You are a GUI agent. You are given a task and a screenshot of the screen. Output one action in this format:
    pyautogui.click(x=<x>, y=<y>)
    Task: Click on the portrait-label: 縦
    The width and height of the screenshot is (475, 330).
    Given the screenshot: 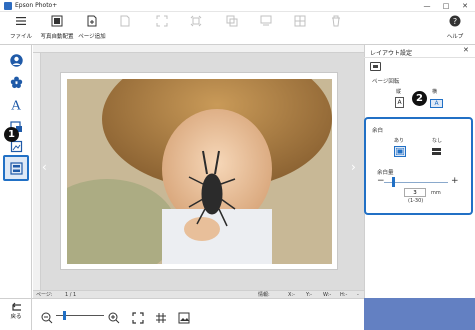 What is the action you would take?
    pyautogui.click(x=399, y=92)
    